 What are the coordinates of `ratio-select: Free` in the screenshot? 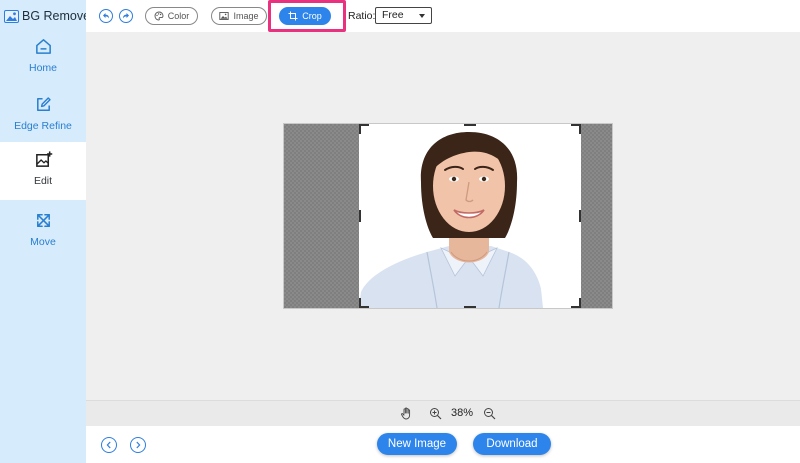 It's located at (403, 15).